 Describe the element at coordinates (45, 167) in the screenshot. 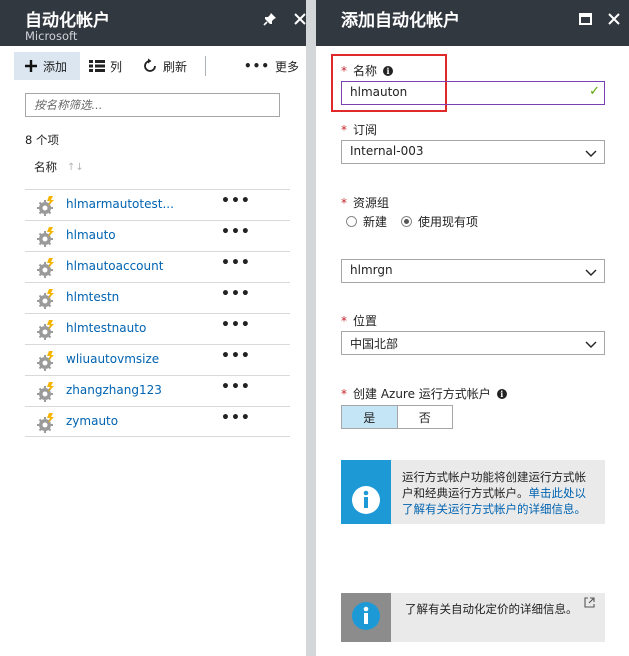

I see `column-header-label: 名称` at that location.